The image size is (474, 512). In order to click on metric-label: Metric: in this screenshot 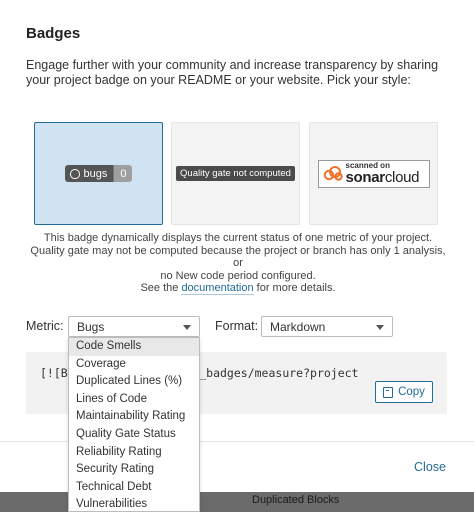, I will do `click(45, 326)`.